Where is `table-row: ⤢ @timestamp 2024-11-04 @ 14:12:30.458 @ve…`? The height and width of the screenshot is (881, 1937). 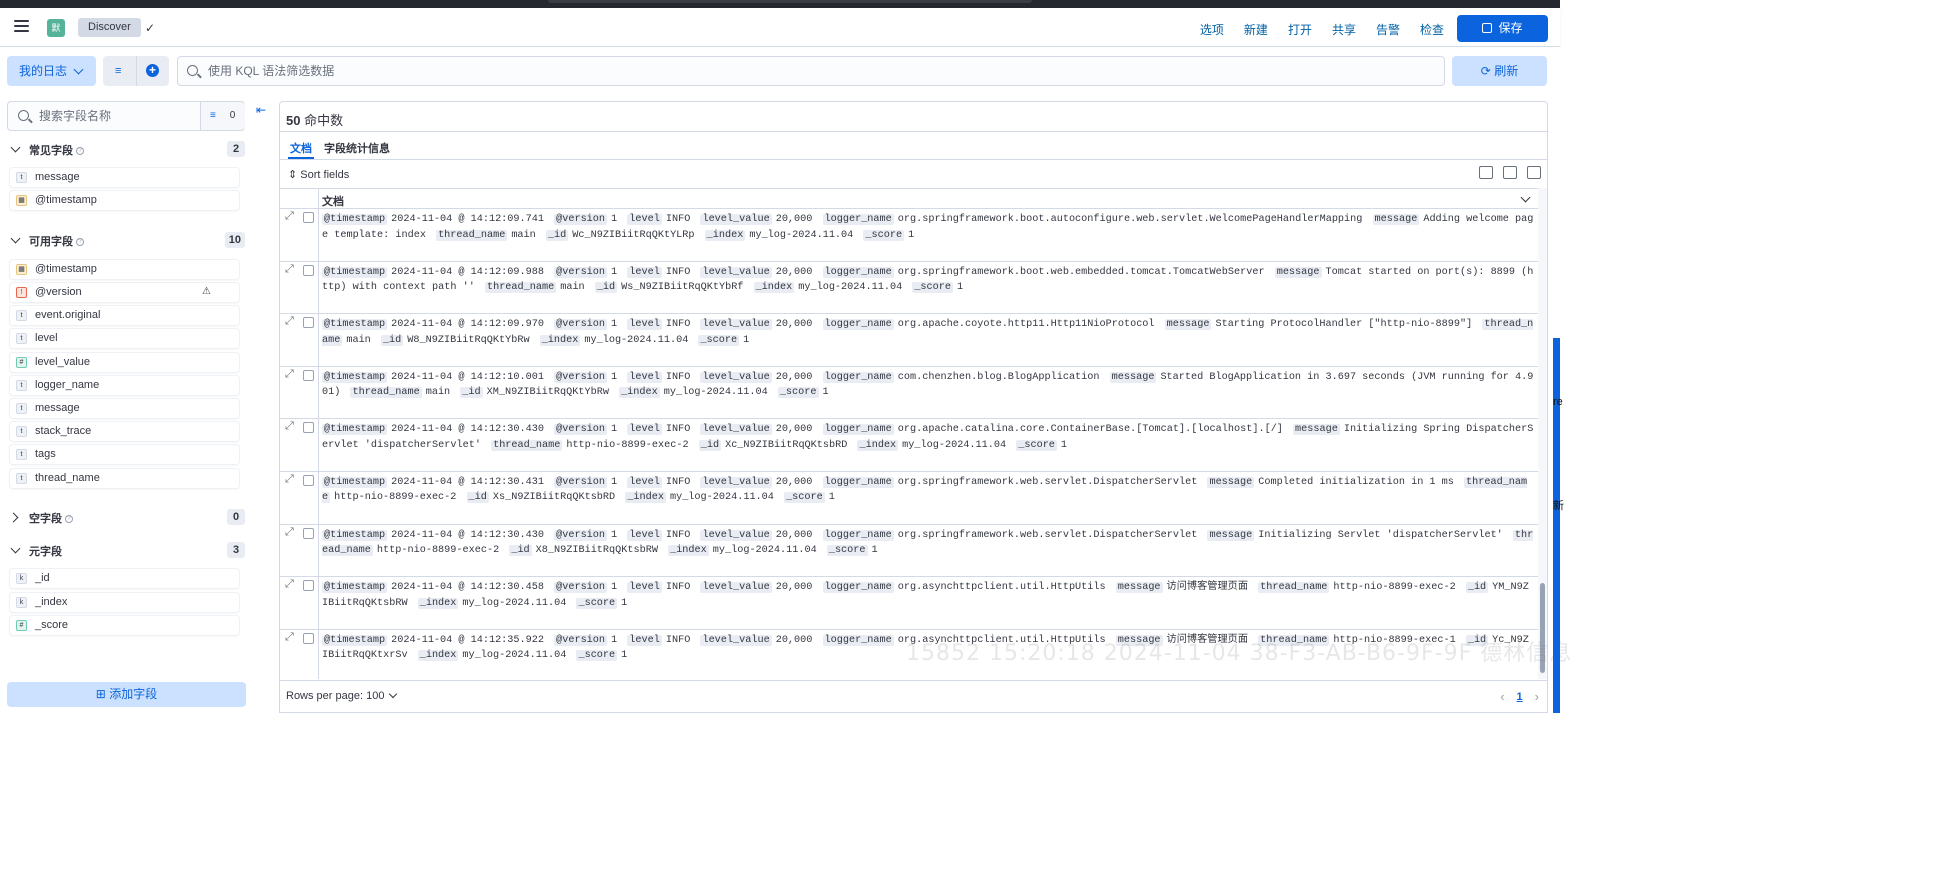 table-row: ⤢ @timestamp 2024-11-04 @ 14:12:30.458 @ve… is located at coordinates (909, 603).